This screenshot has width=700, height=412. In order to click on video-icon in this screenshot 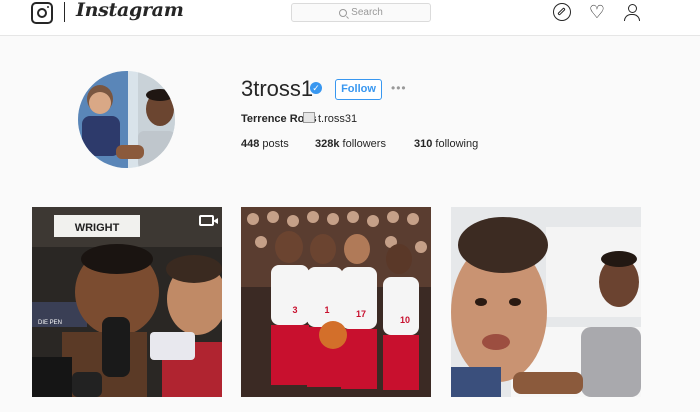, I will do `click(206, 220)`.